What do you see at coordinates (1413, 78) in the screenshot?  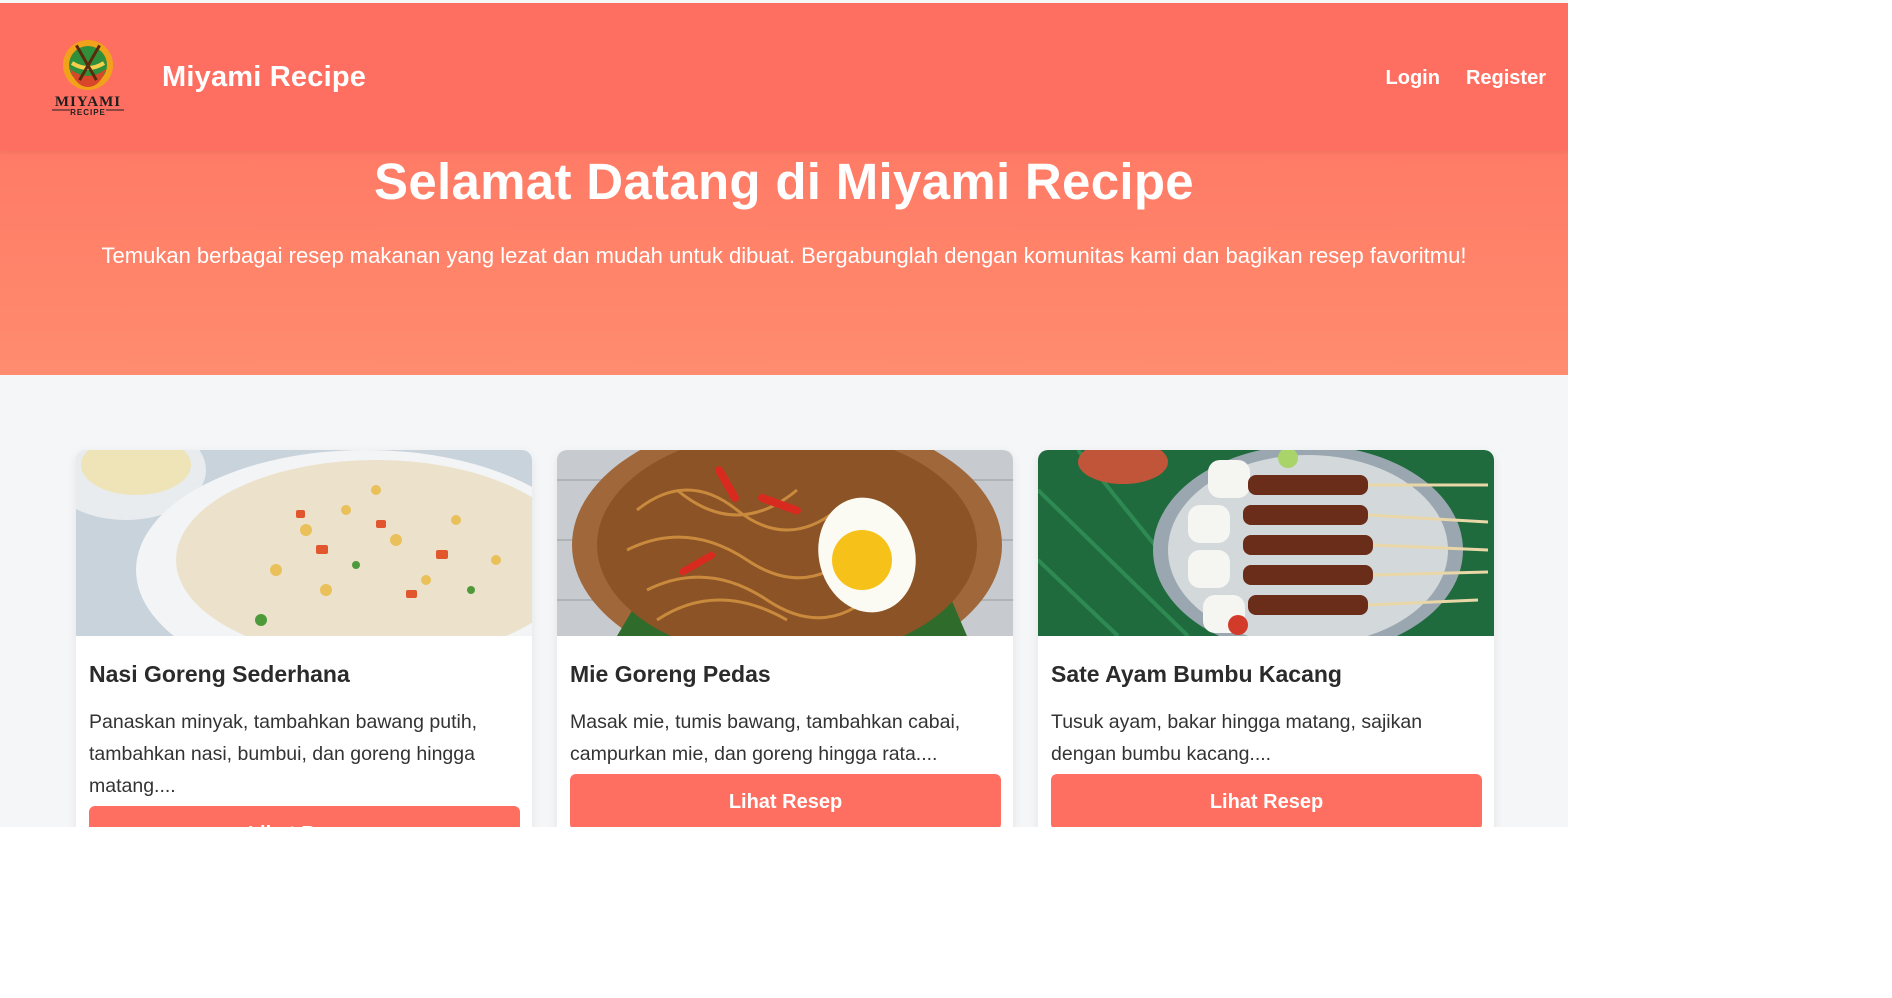 I see `login-link: Login` at bounding box center [1413, 78].